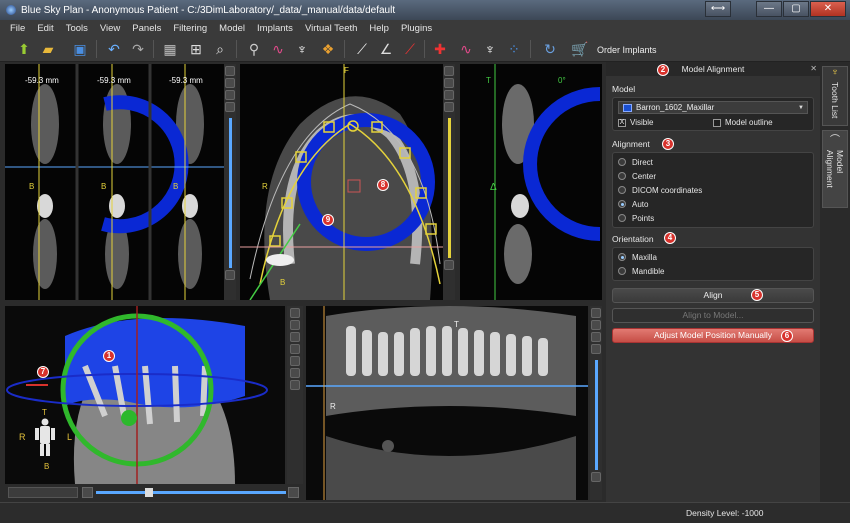  I want to click on menu-edit: Edit, so click(45, 28).